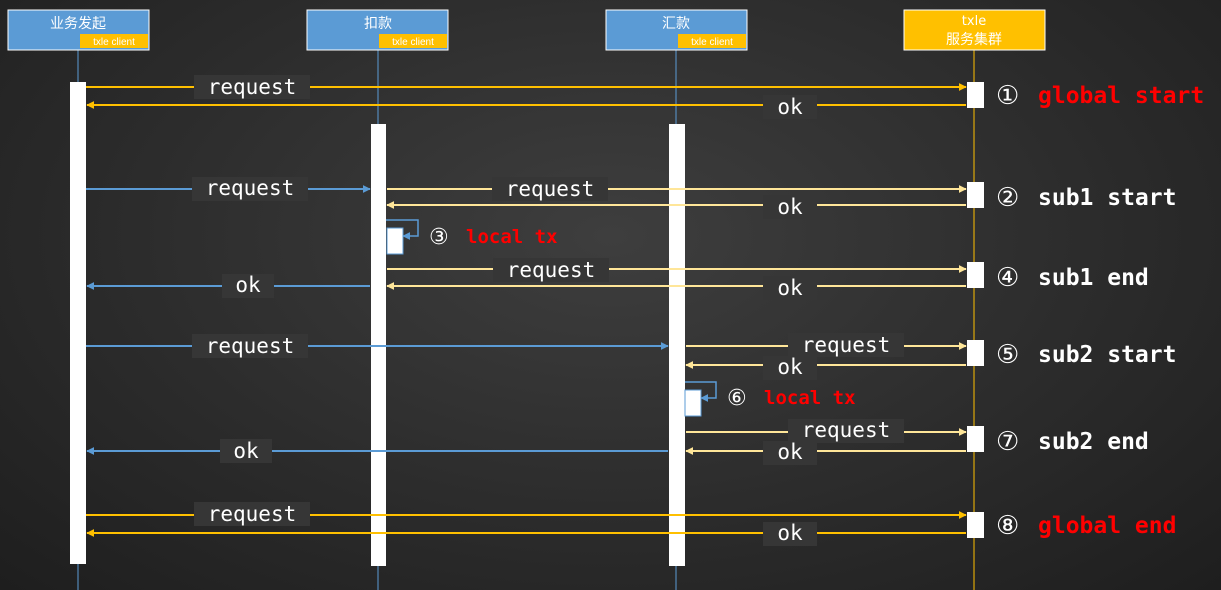 Image resolution: width=1221 pixels, height=590 pixels. I want to click on participant-initiator-tag: txle client, so click(114, 42).